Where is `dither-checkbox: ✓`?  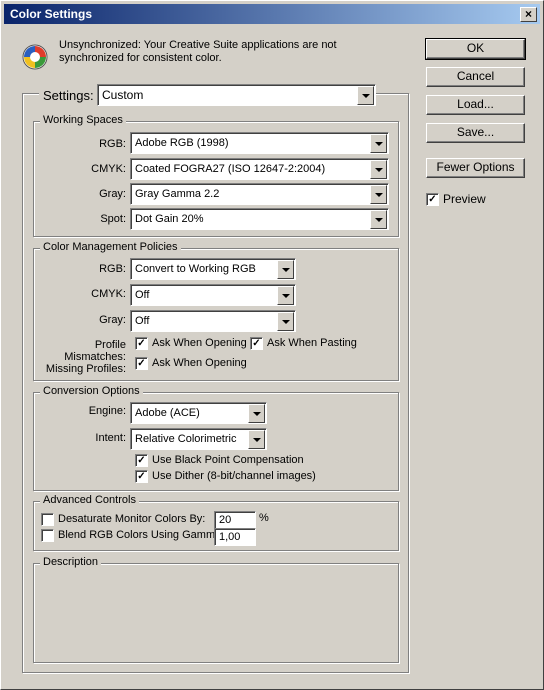 dither-checkbox: ✓ is located at coordinates (141, 476).